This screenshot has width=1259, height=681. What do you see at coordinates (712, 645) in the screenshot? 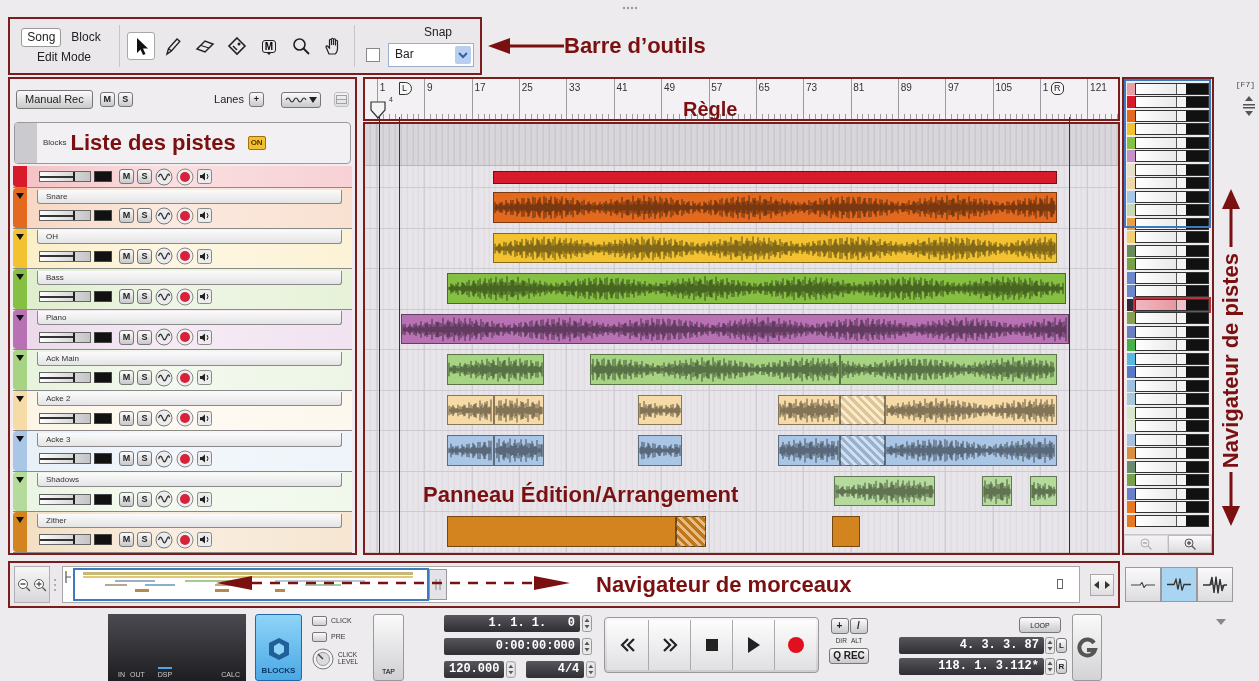
I see `stop-button` at bounding box center [712, 645].